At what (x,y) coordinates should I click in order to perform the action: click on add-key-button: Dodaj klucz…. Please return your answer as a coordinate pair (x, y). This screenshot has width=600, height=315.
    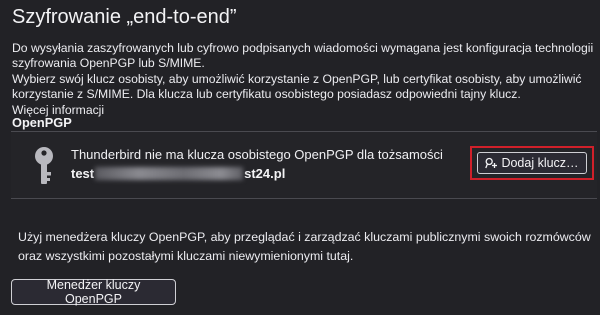
    Looking at the image, I should click on (532, 163).